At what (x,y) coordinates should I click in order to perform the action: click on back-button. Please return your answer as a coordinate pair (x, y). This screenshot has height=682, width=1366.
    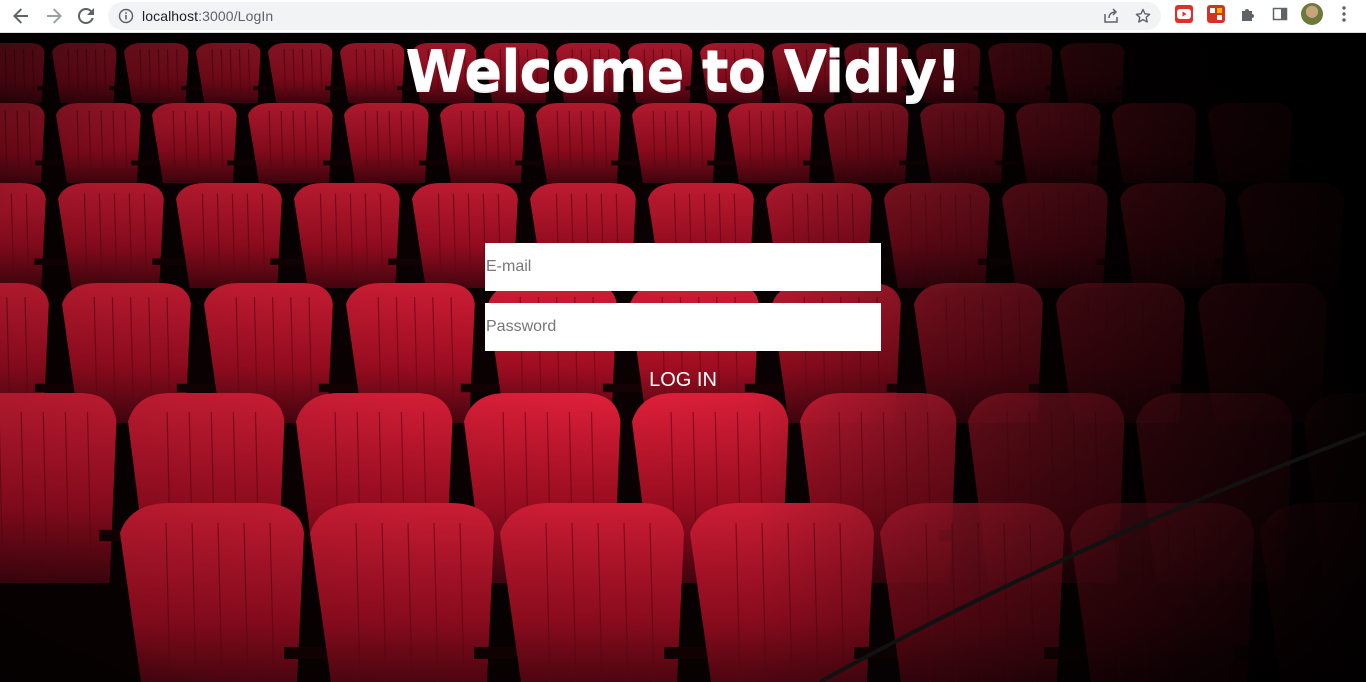
    Looking at the image, I should click on (21, 16).